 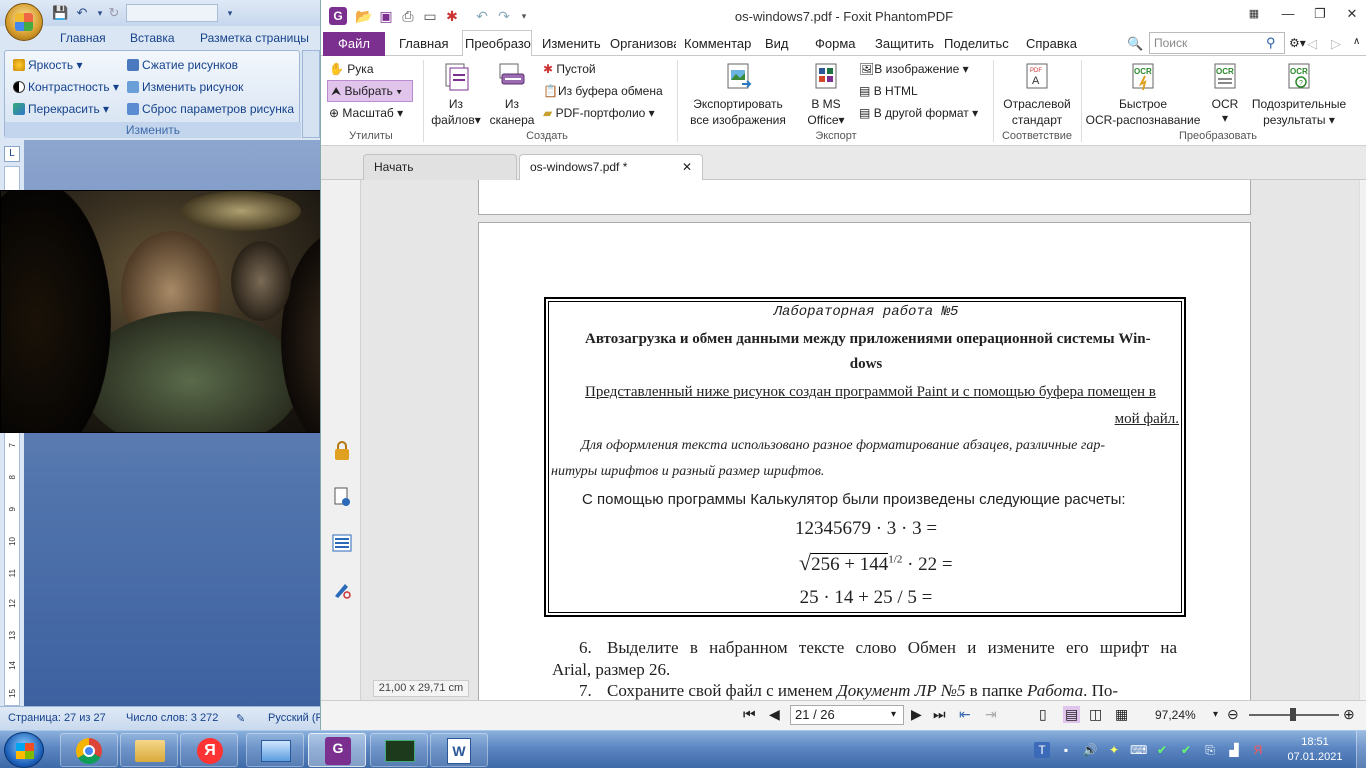 What do you see at coordinates (61, 109) in the screenshot?
I see `recolor-button: Перекрасить ▾` at bounding box center [61, 109].